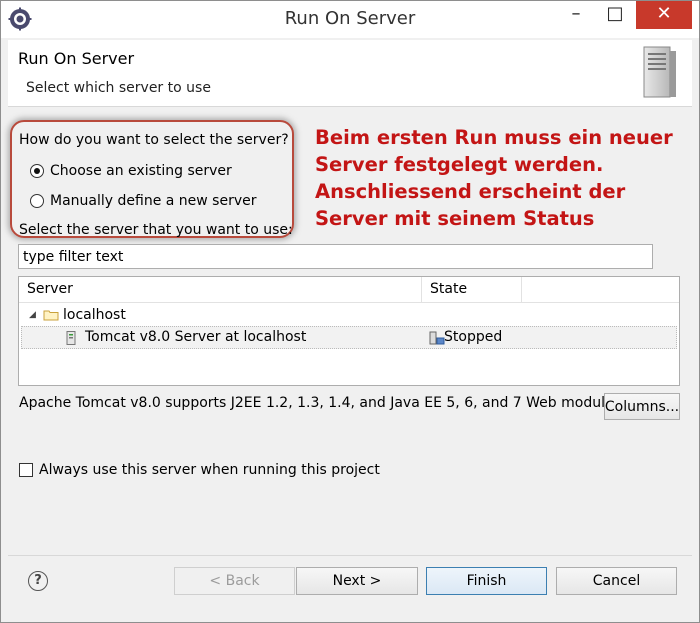 This screenshot has height=623, width=700. I want to click on help-icon: ?, so click(38, 581).